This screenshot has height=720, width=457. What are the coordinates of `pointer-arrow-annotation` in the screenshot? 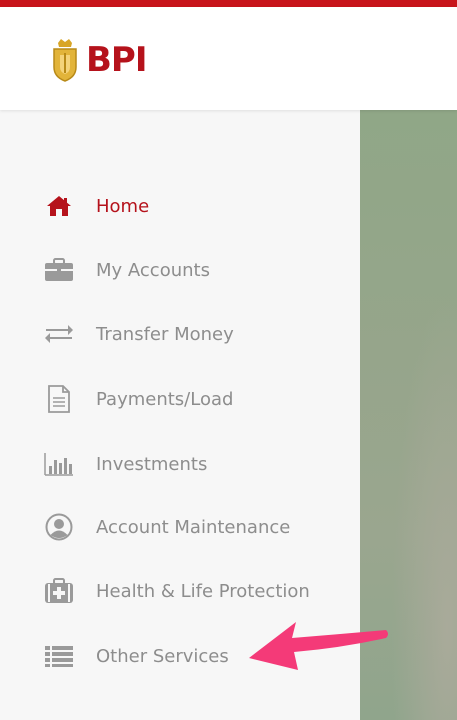 It's located at (318, 646).